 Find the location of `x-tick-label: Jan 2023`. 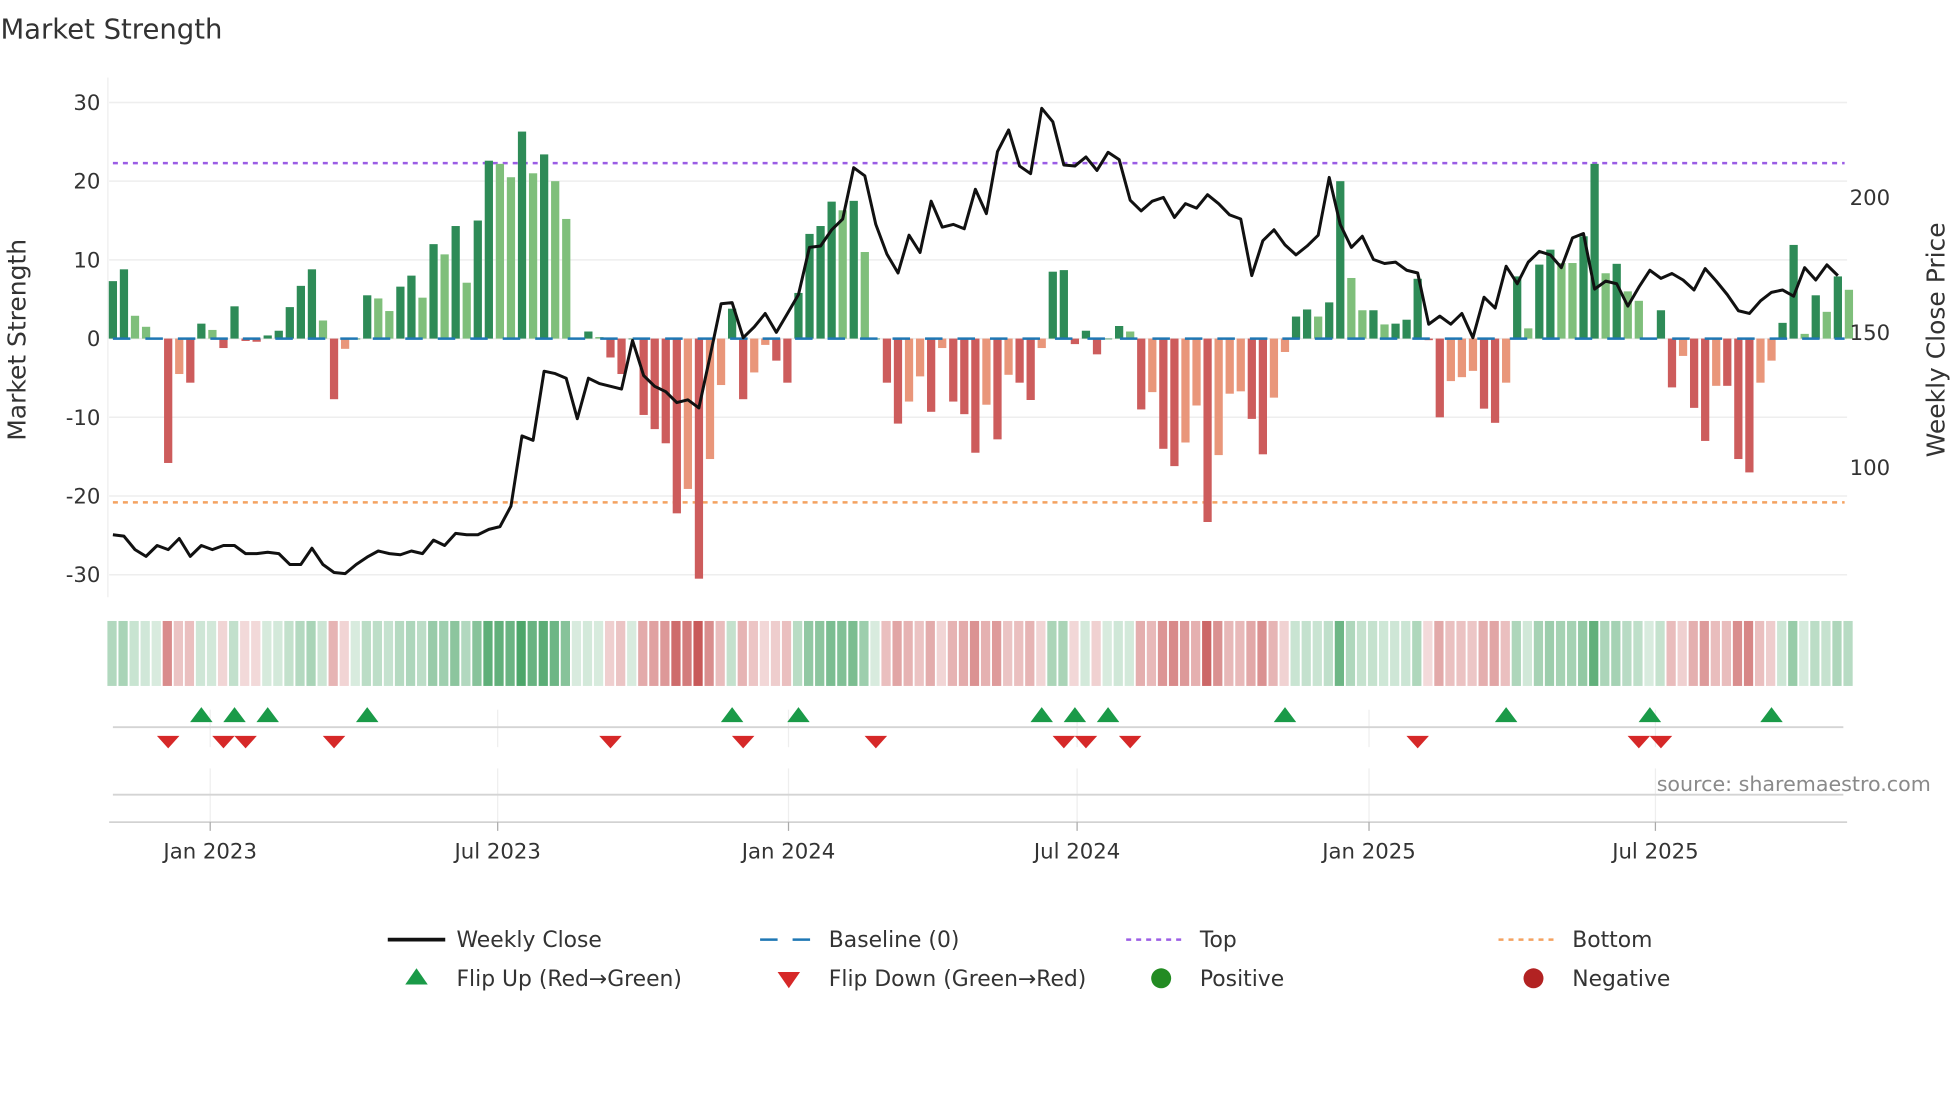

x-tick-label: Jan 2023 is located at coordinates (209, 851).